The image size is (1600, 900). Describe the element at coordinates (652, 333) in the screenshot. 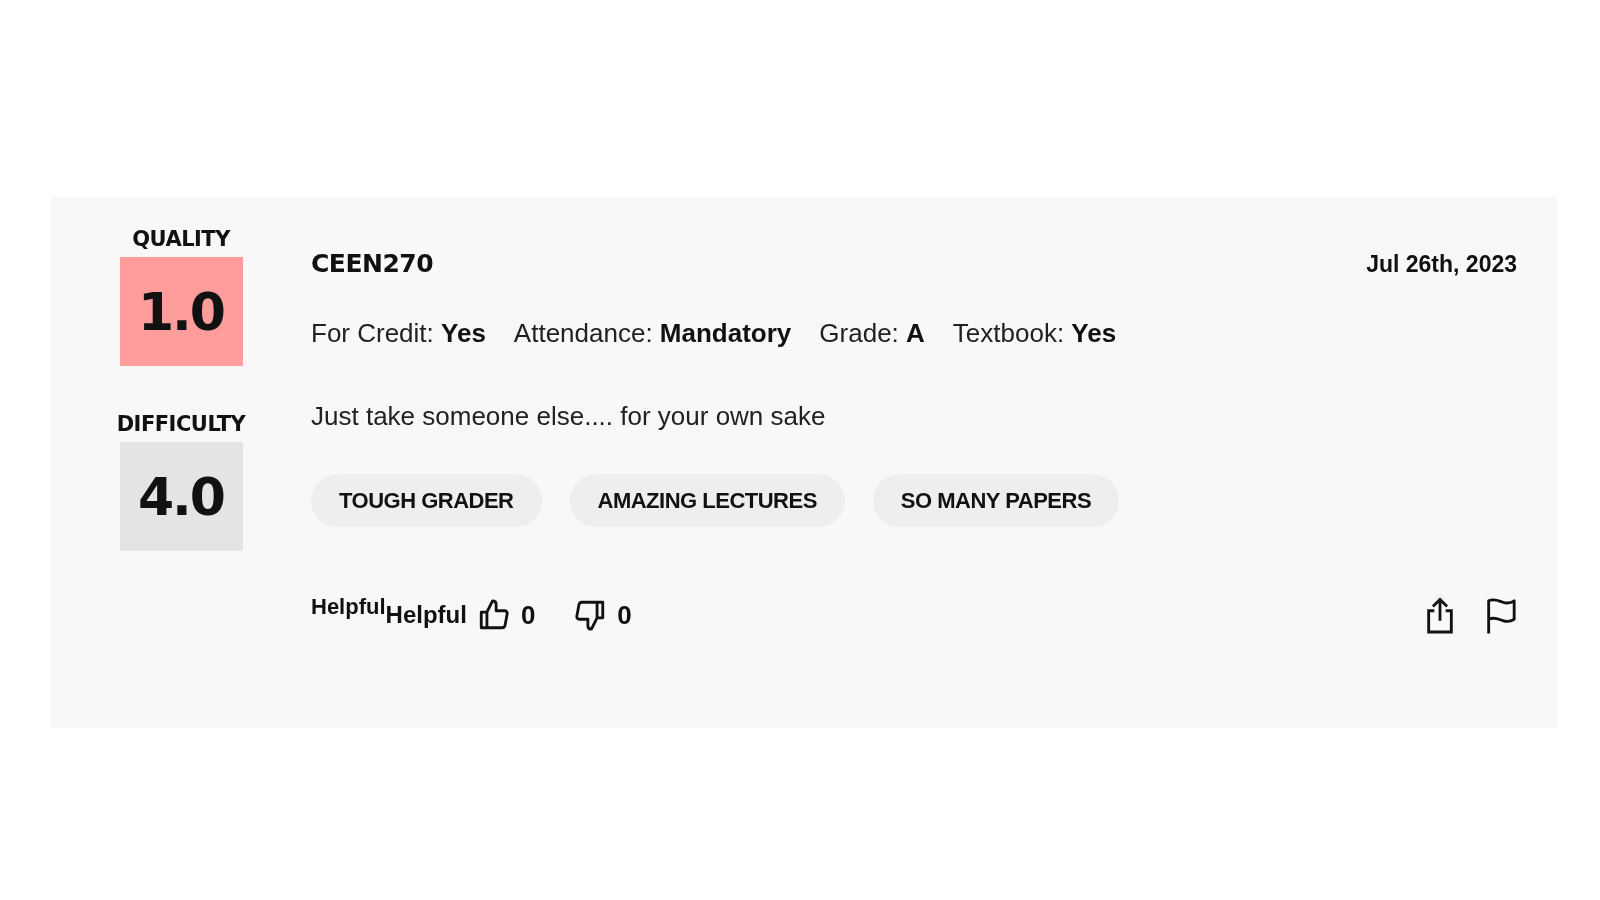

I see `meta-item: Attendance: Mandatory` at that location.